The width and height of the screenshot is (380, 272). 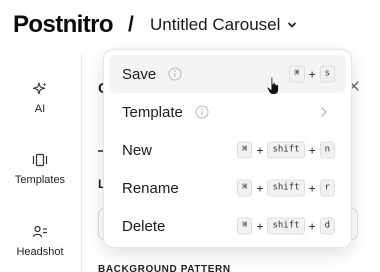 I want to click on menu-item-label: Rename, so click(x=150, y=188).